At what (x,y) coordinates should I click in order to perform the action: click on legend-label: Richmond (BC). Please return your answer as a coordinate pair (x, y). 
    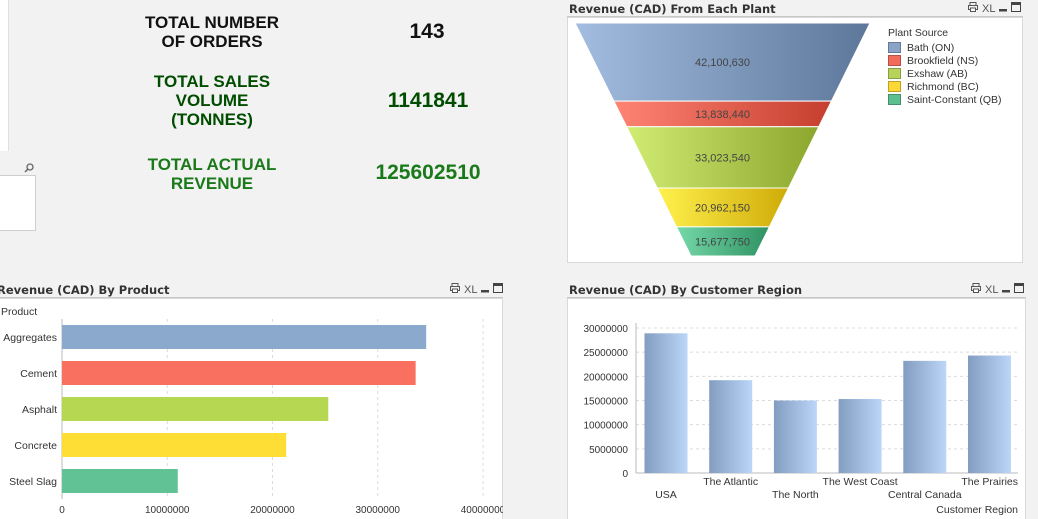
    Looking at the image, I should click on (943, 86).